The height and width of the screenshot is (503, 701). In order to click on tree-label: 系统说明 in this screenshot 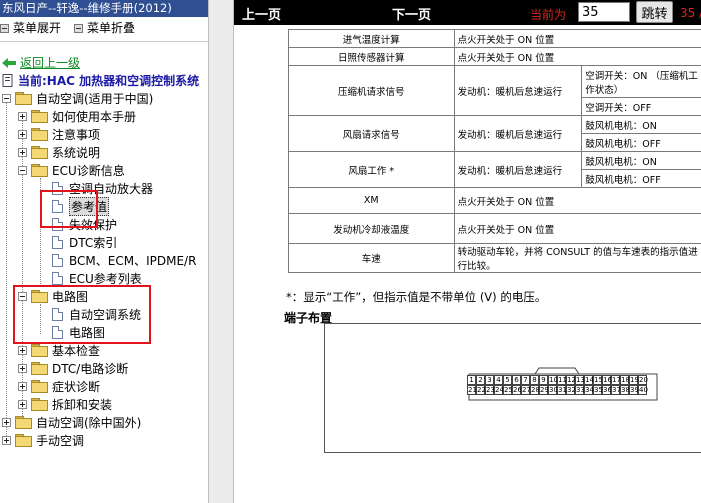, I will do `click(76, 152)`.